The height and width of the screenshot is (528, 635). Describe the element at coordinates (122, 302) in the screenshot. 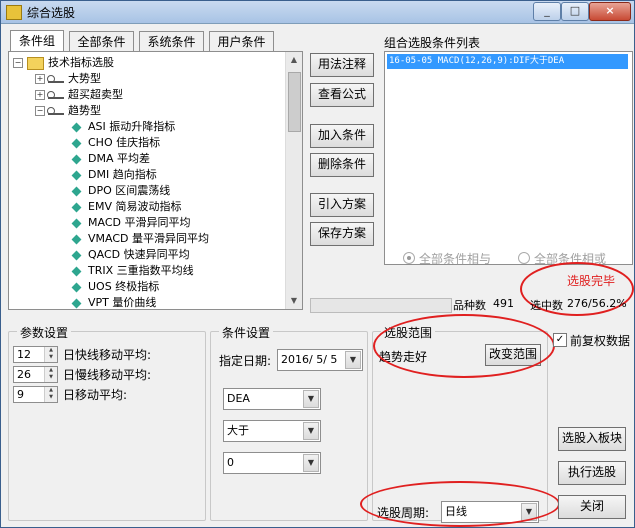

I see `tree-item-label: VPT 量价曲线` at that location.